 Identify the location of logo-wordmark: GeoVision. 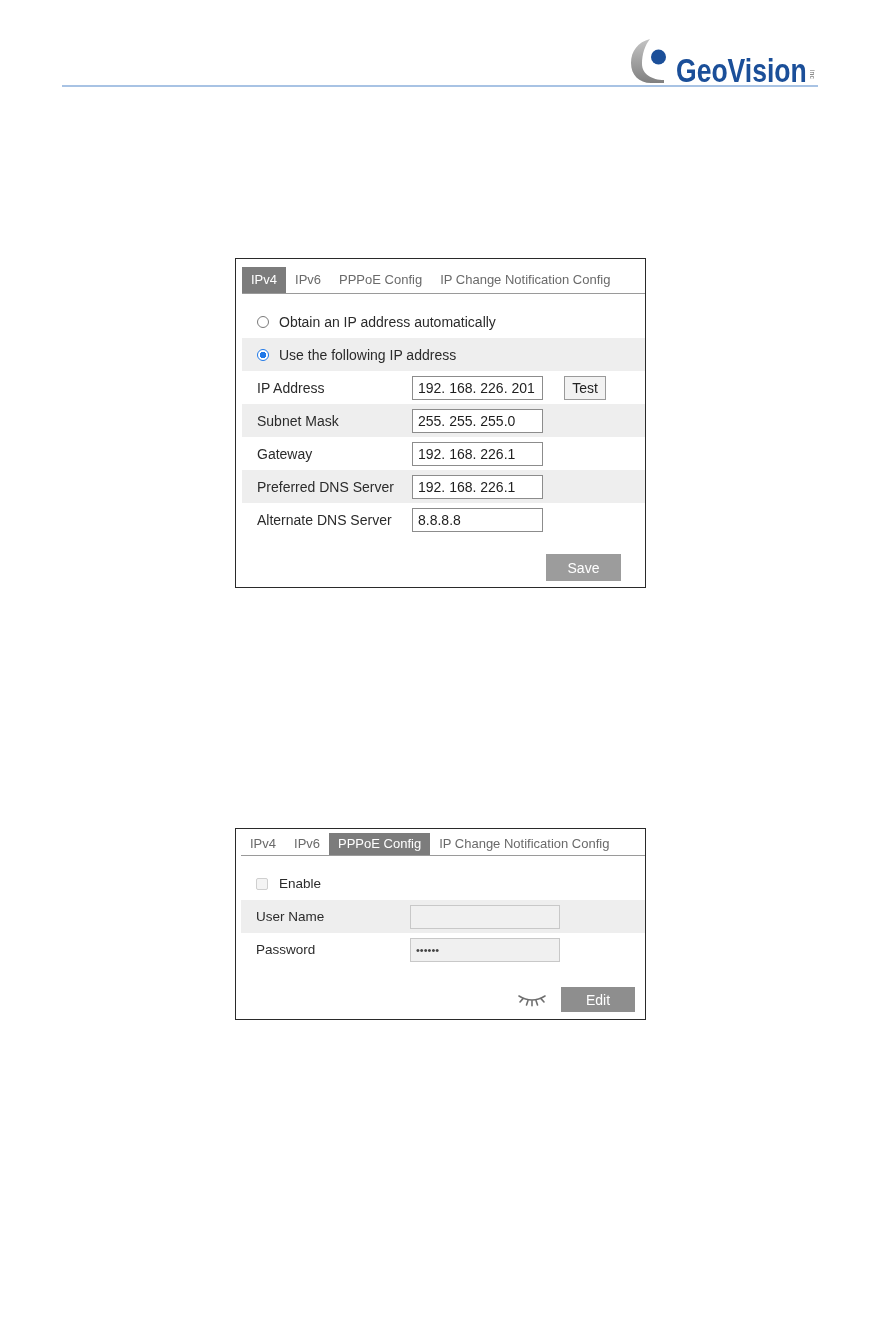
(741, 70).